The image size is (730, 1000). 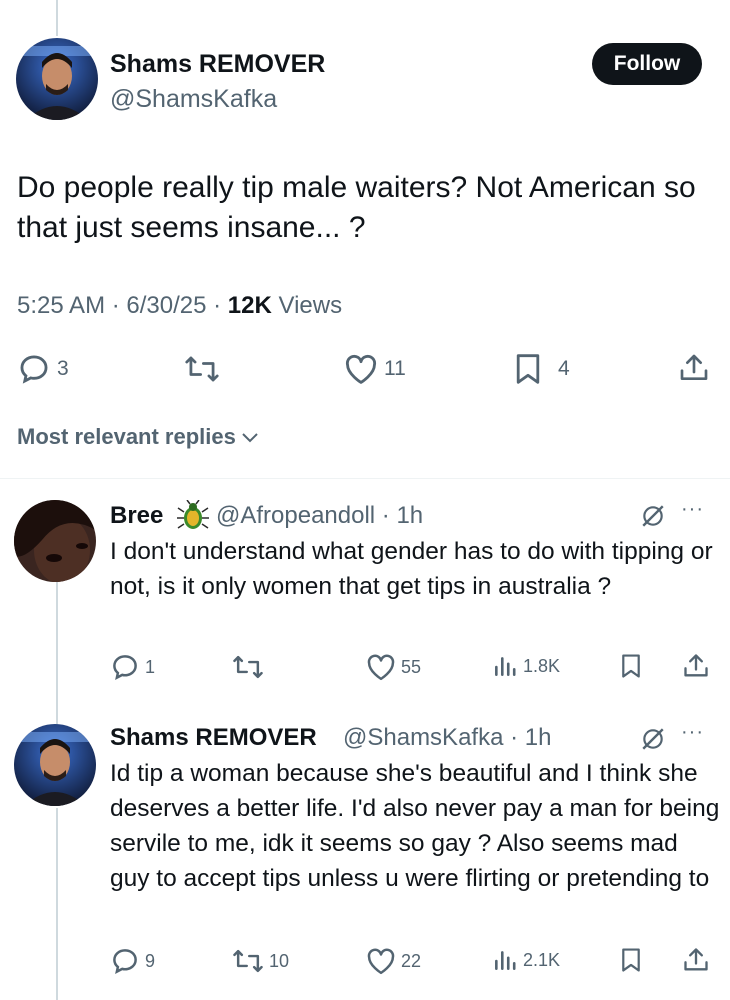 I want to click on author-handle: @Afropeandoll · 1h, so click(x=319, y=516).